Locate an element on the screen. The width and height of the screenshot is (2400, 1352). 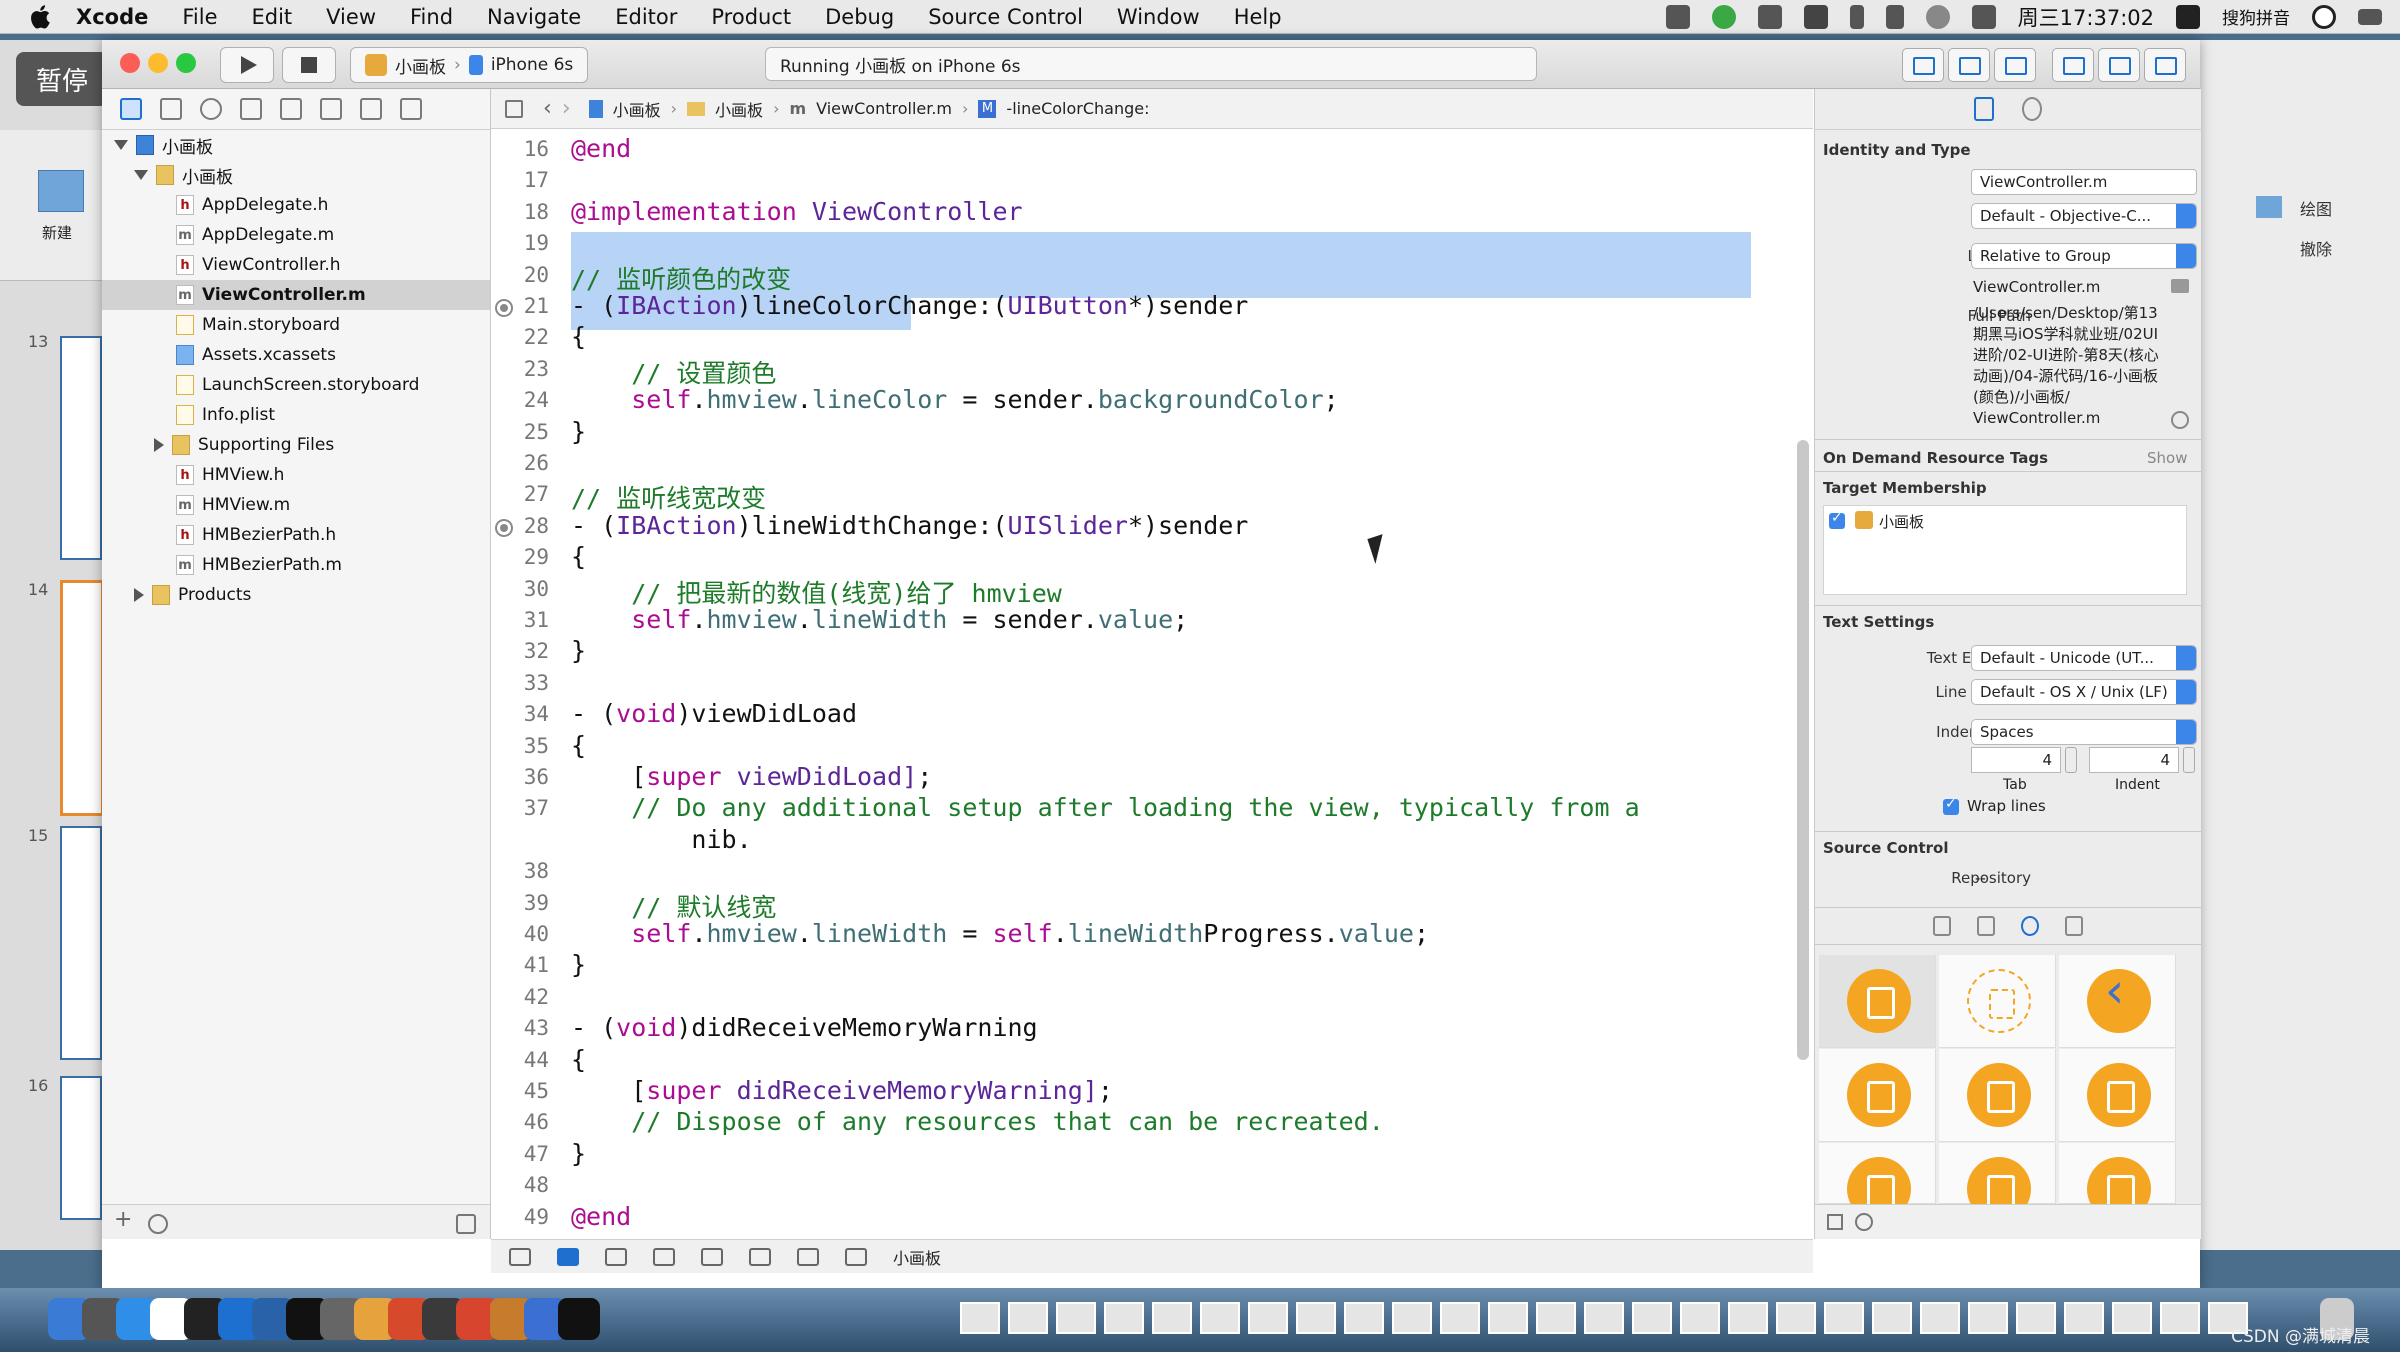
bluetooth-icon is located at coordinates (1856, 16).